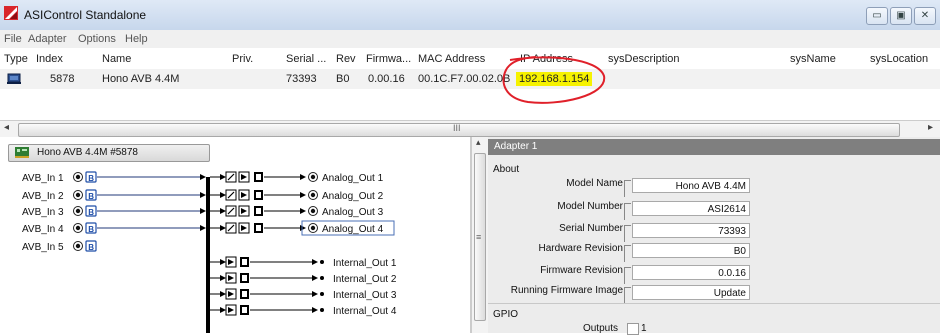  What do you see at coordinates (353, 196) in the screenshot?
I see `analog-output-label: Analog_Out 2` at bounding box center [353, 196].